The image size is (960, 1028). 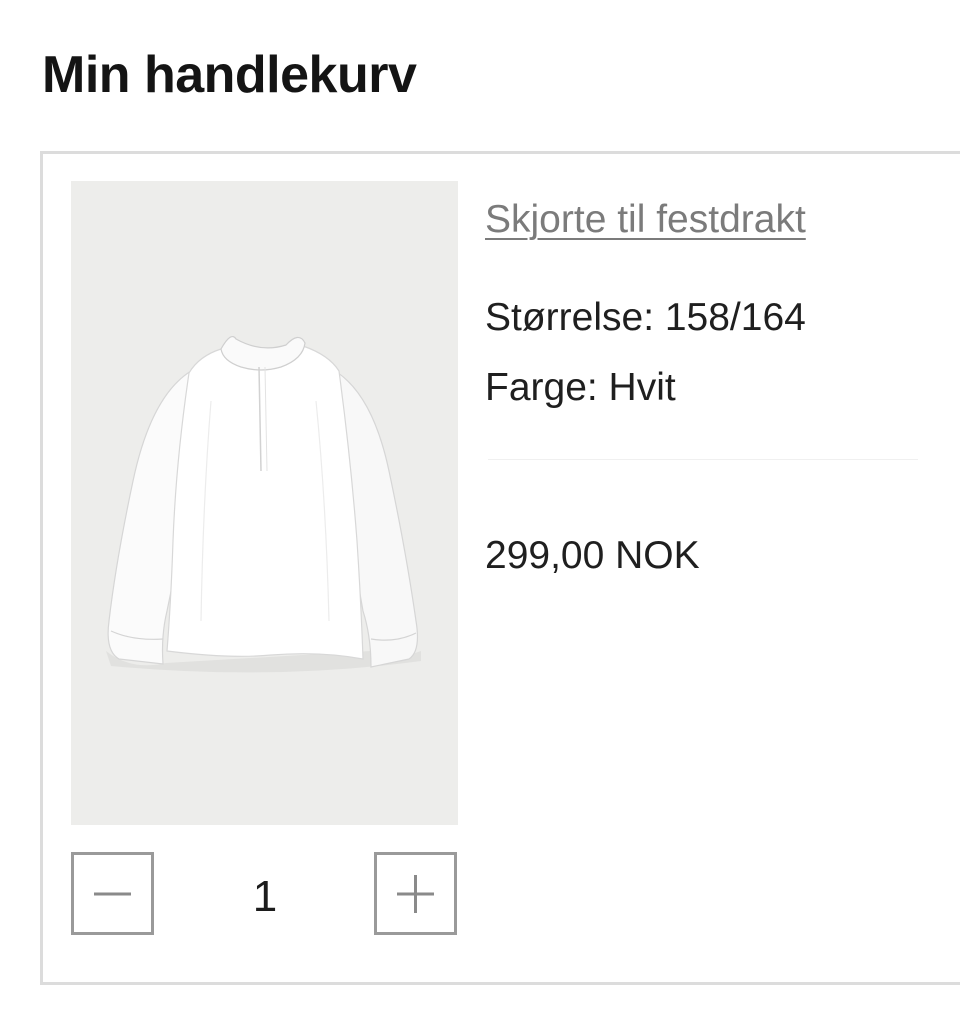 What do you see at coordinates (229, 75) in the screenshot?
I see `page-title: Min handlekurv` at bounding box center [229, 75].